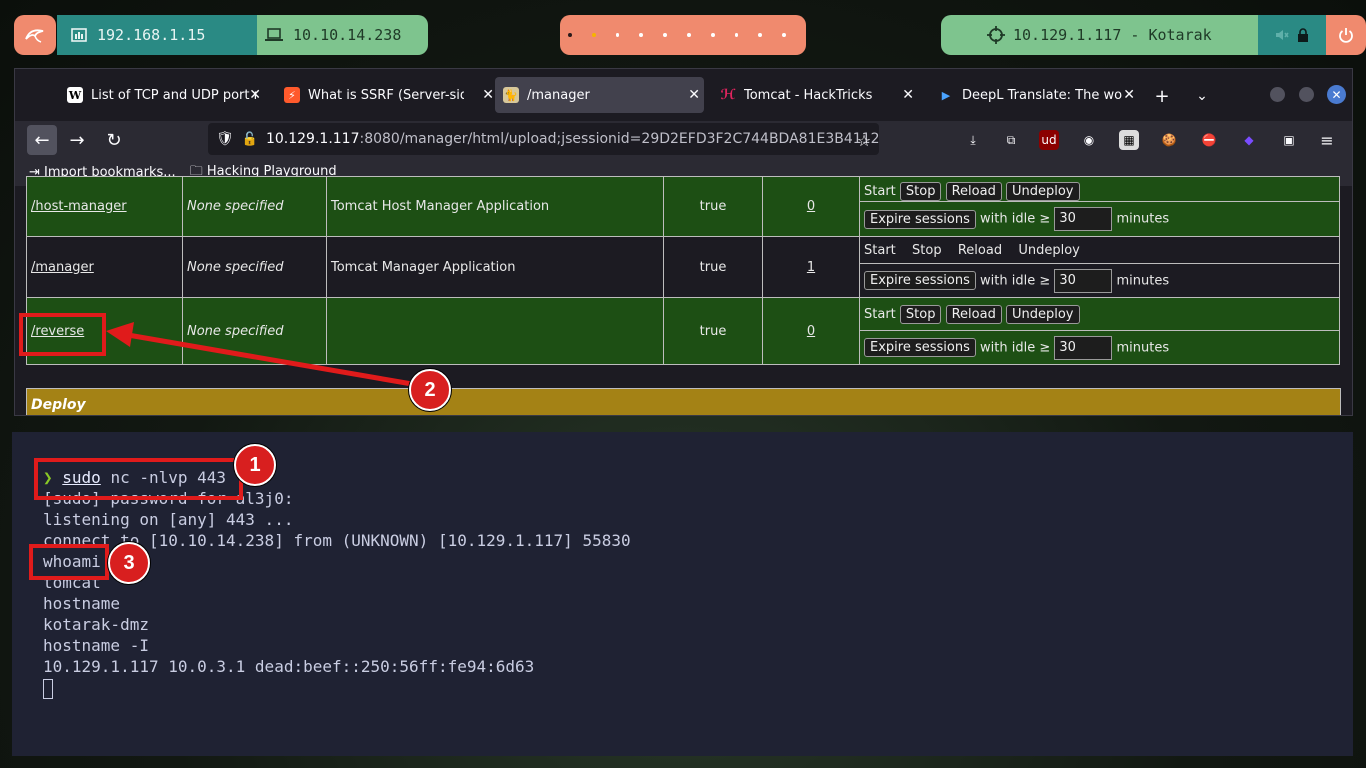  I want to click on annotation-arrow, so click(259, 354).